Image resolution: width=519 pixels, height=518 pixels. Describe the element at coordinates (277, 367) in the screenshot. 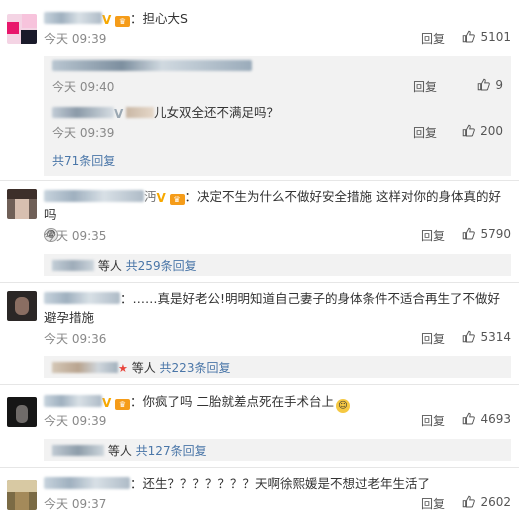

I see `reply-summary: ★ 等人 共223条回复` at that location.